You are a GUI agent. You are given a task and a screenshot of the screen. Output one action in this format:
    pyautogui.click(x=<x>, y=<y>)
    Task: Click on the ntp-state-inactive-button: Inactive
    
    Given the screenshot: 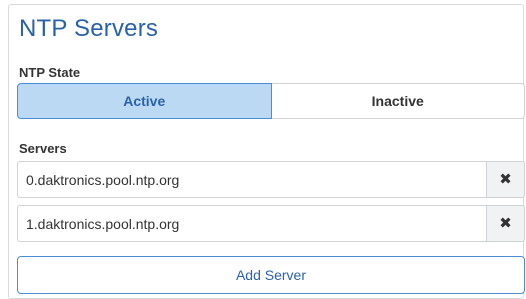 What is the action you would take?
    pyautogui.click(x=398, y=101)
    